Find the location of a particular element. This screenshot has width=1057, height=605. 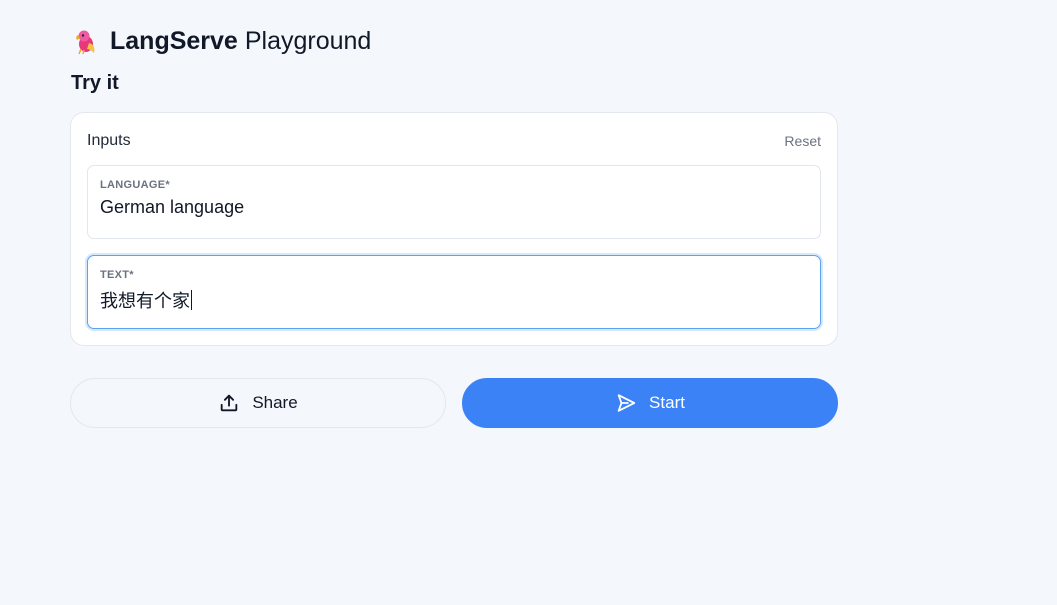

share-button-label: Share is located at coordinates (275, 402).